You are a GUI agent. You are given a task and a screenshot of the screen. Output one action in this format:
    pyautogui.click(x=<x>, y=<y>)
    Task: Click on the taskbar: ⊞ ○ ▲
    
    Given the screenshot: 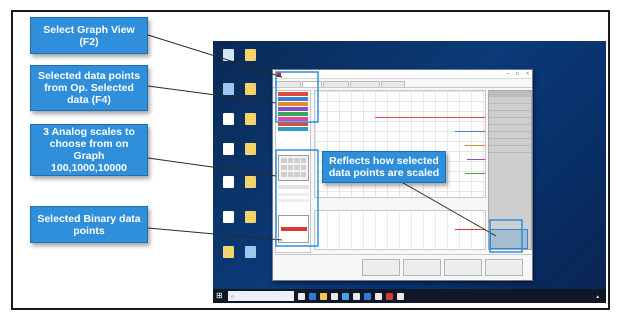 What is the action you would take?
    pyautogui.click(x=409, y=296)
    